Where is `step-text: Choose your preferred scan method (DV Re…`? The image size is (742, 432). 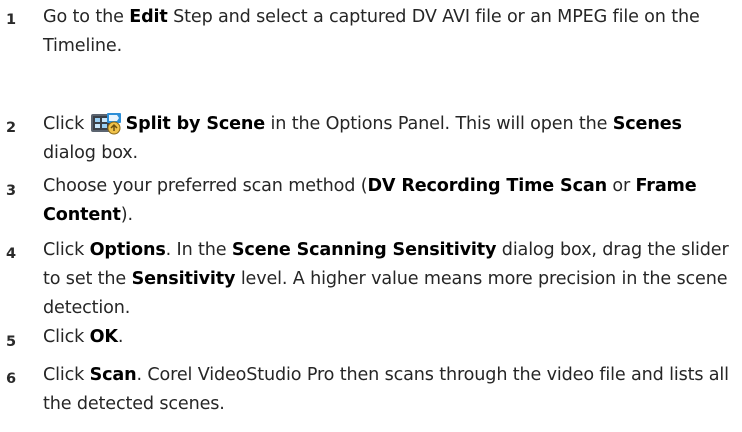 step-text: Choose your preferred scan method (DV Re… is located at coordinates (370, 200).